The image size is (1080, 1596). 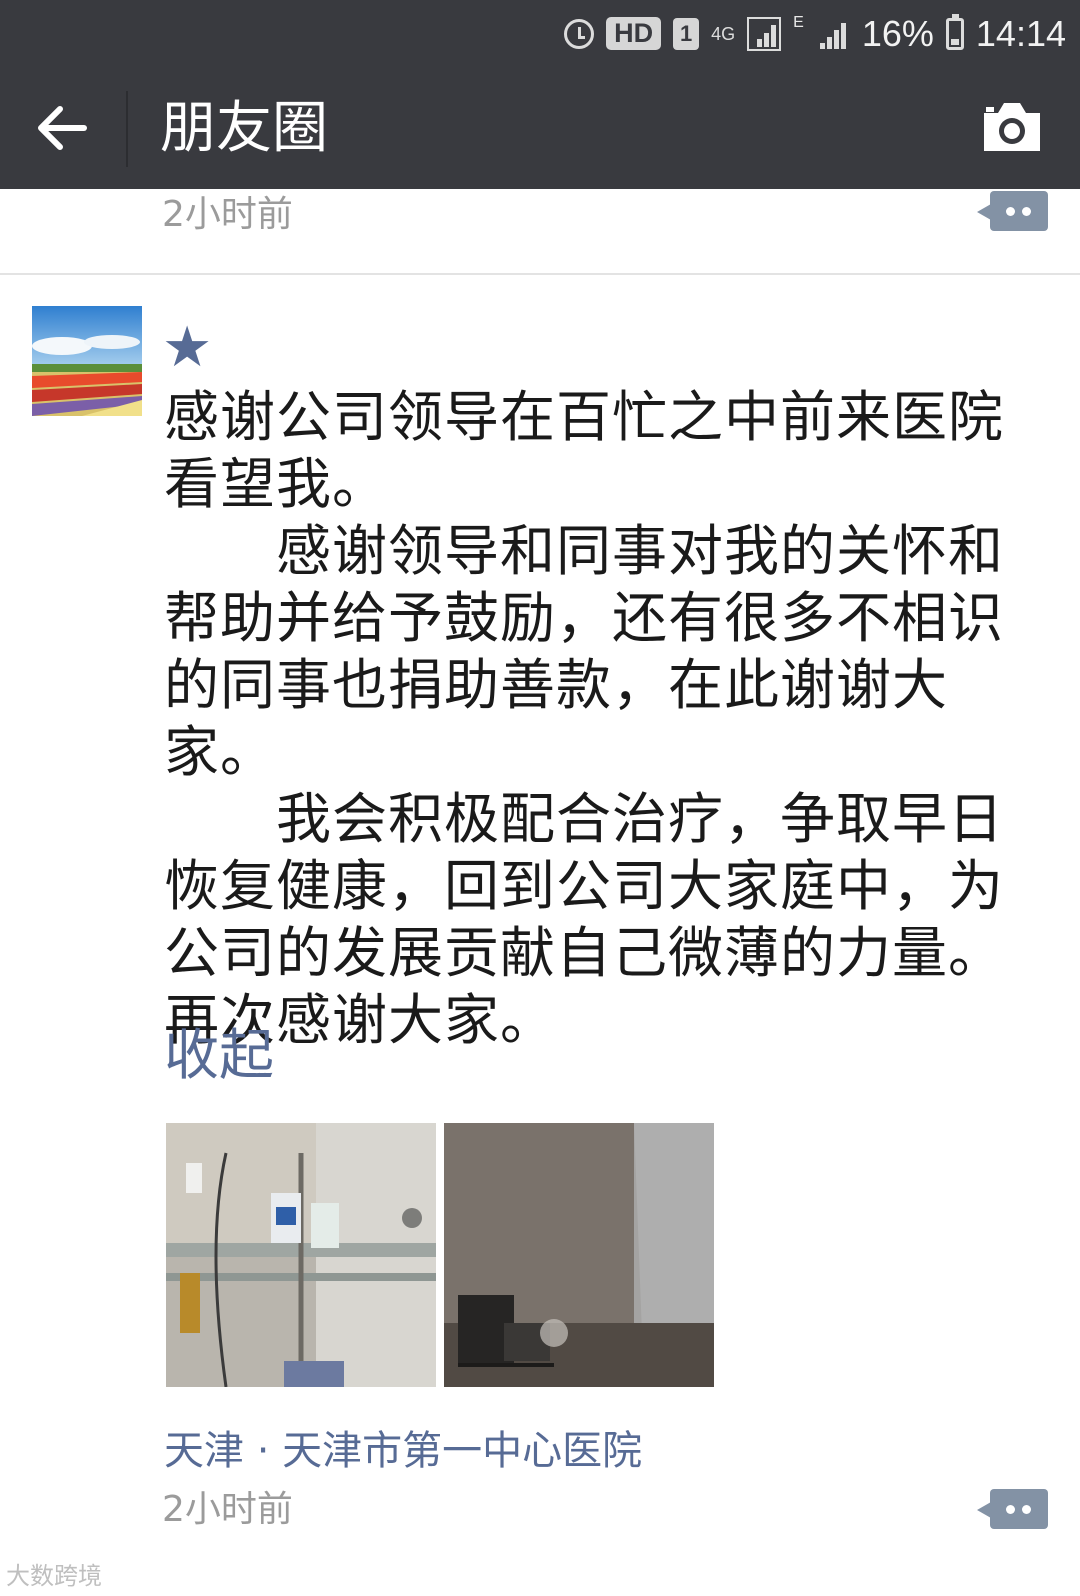 What do you see at coordinates (403, 1447) in the screenshot?
I see `post-location: 天津 · 天津市第一中心医院` at bounding box center [403, 1447].